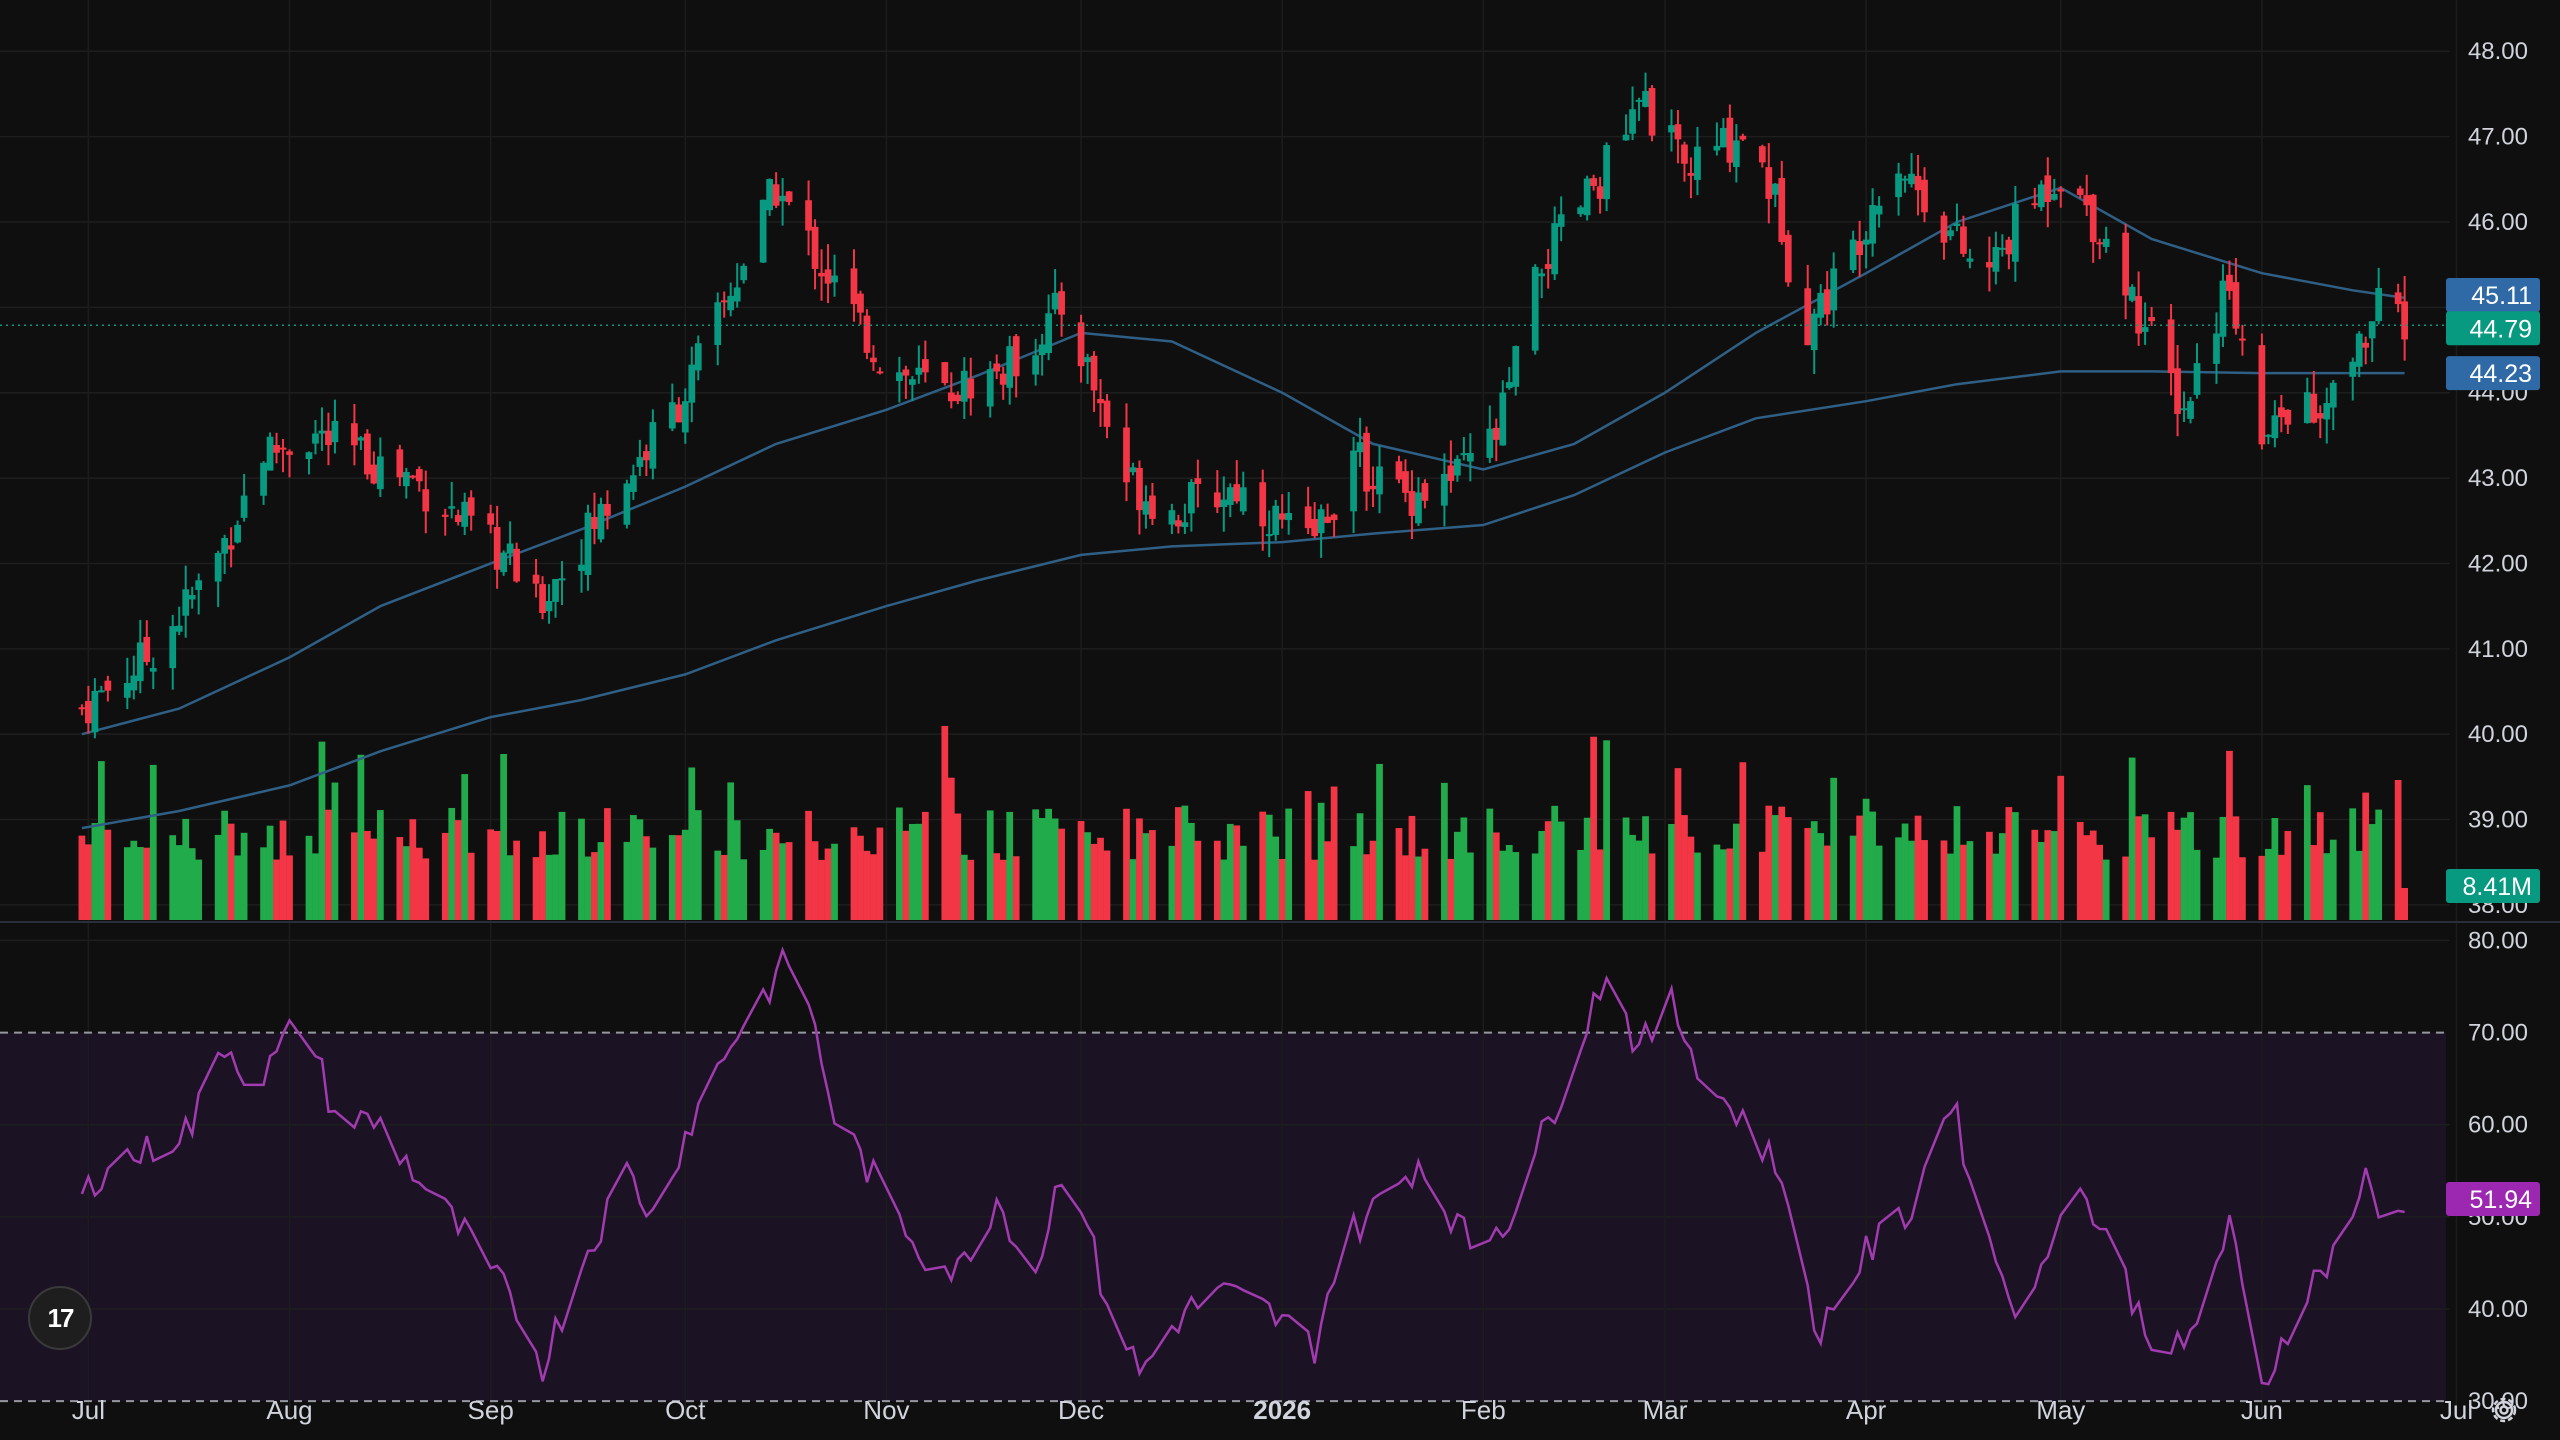 The height and width of the screenshot is (1440, 2560). What do you see at coordinates (2498, 51) in the screenshot?
I see `price-axis-label: 48.00` at bounding box center [2498, 51].